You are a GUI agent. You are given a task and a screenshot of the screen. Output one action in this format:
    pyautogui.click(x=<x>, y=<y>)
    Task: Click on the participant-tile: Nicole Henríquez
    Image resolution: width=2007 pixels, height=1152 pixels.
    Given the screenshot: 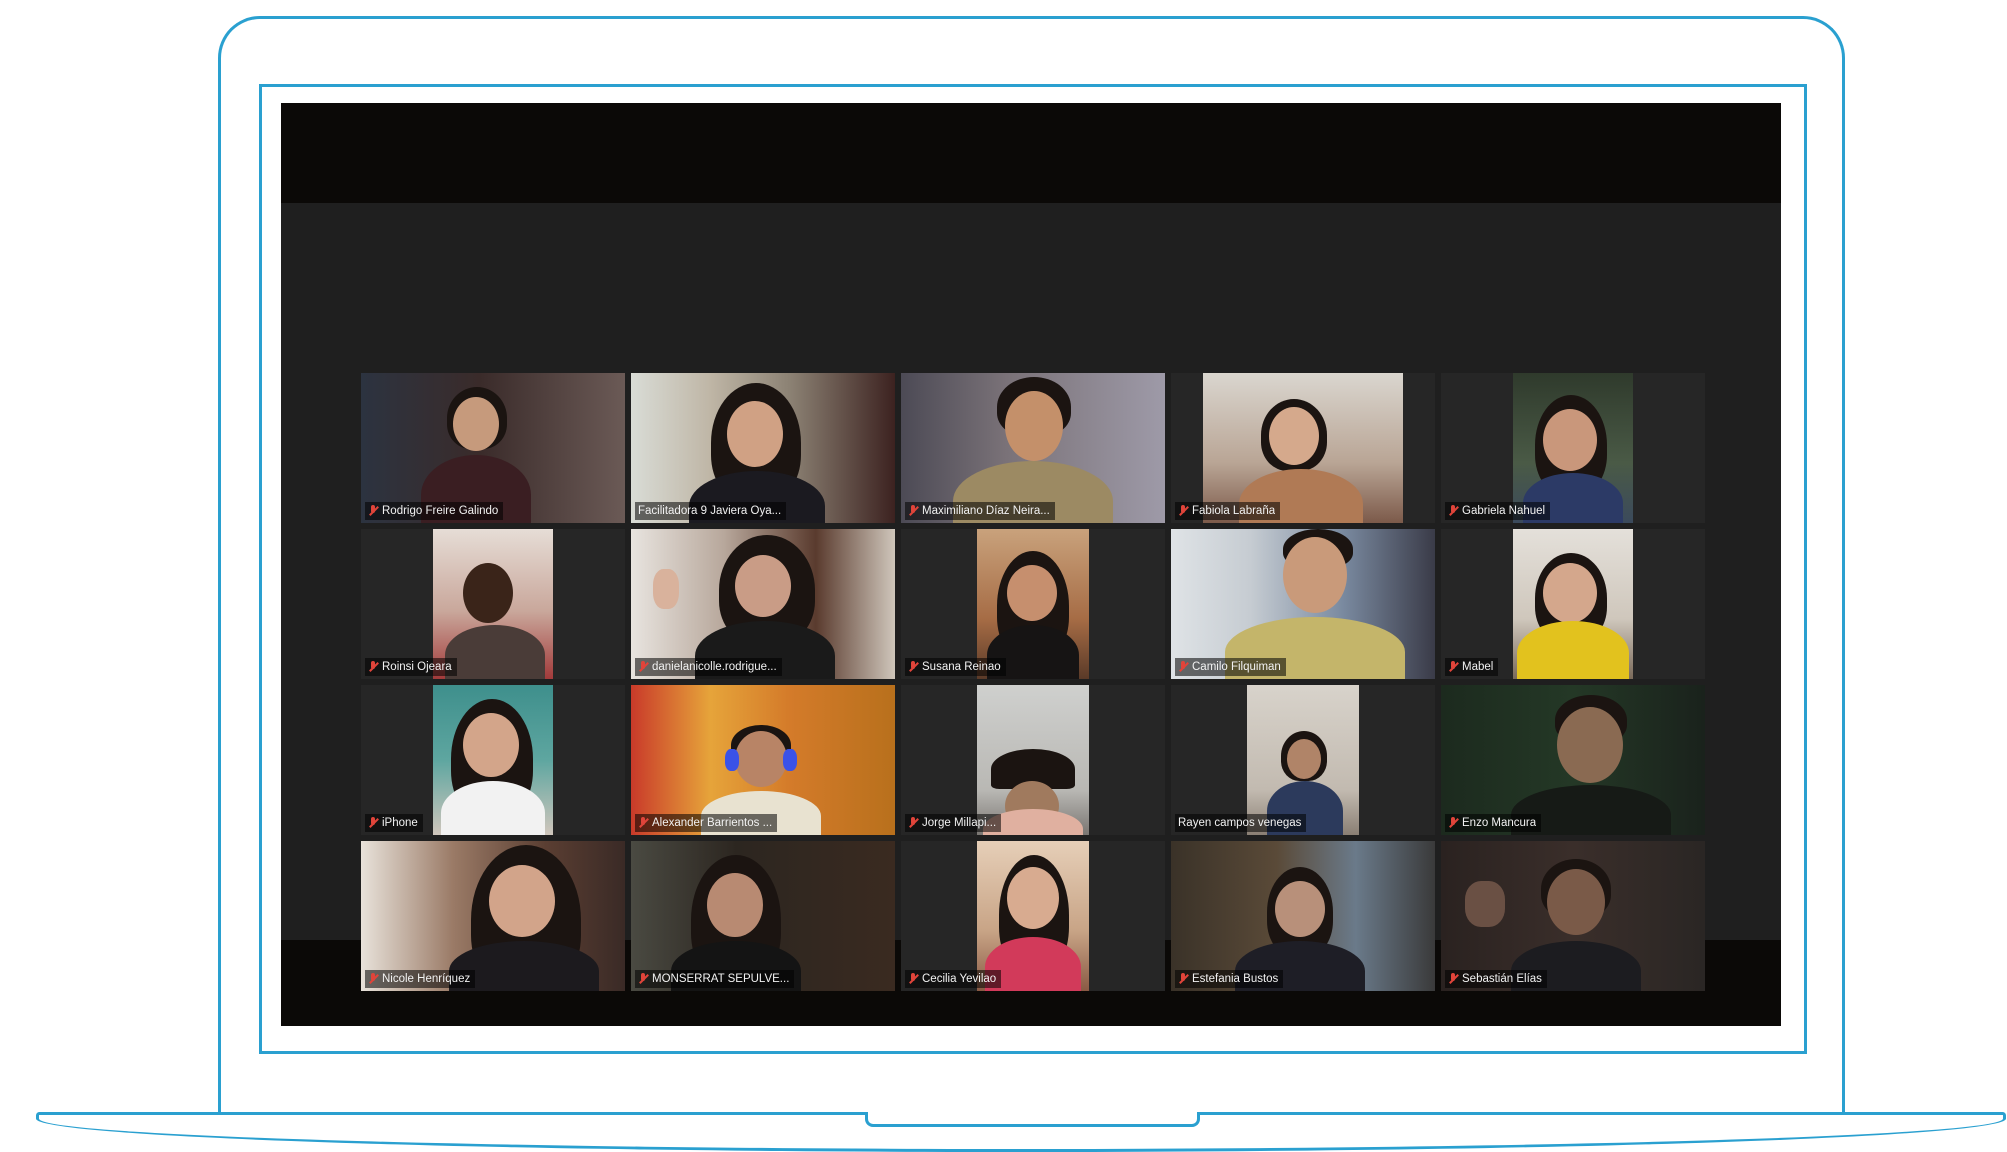 What is the action you would take?
    pyautogui.click(x=493, y=916)
    